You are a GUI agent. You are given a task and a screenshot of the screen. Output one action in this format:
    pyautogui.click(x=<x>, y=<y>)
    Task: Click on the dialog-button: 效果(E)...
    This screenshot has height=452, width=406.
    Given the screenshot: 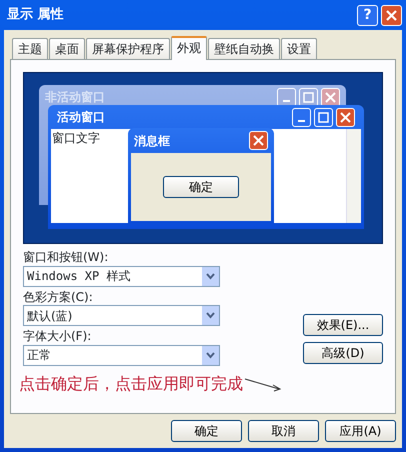 What is the action you would take?
    pyautogui.click(x=343, y=325)
    